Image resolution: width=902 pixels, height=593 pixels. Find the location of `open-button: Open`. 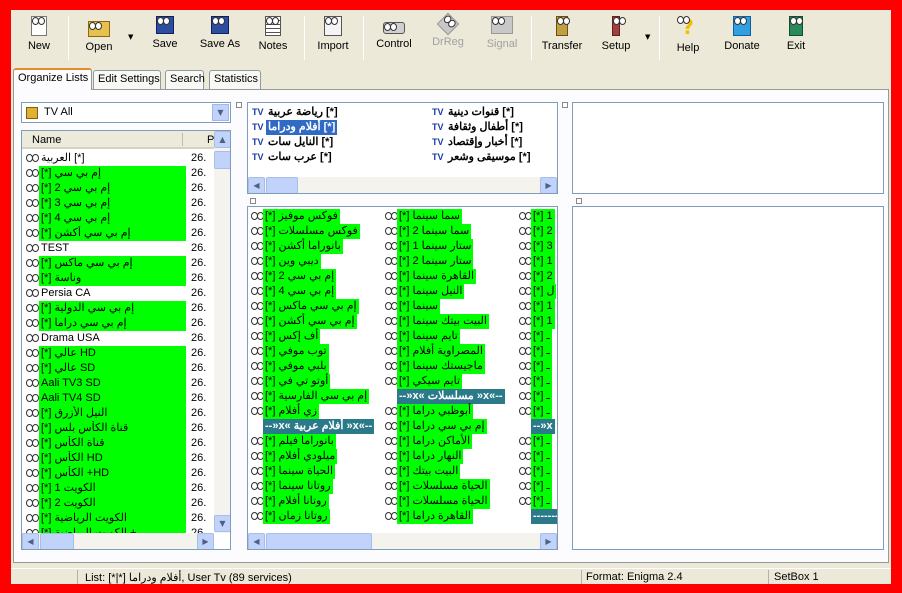

open-button: Open is located at coordinates (99, 39).